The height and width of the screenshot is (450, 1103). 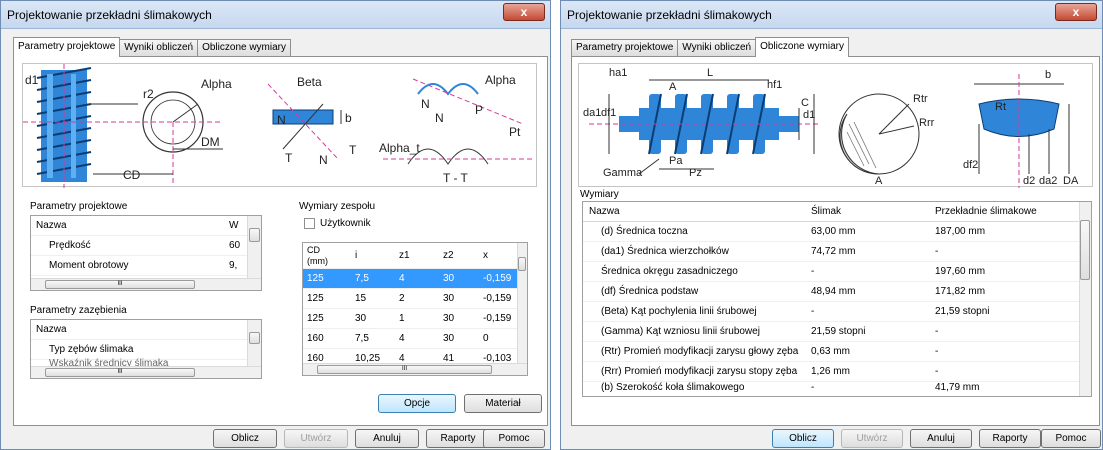 I want to click on material-button: Materiał, so click(x=503, y=403).